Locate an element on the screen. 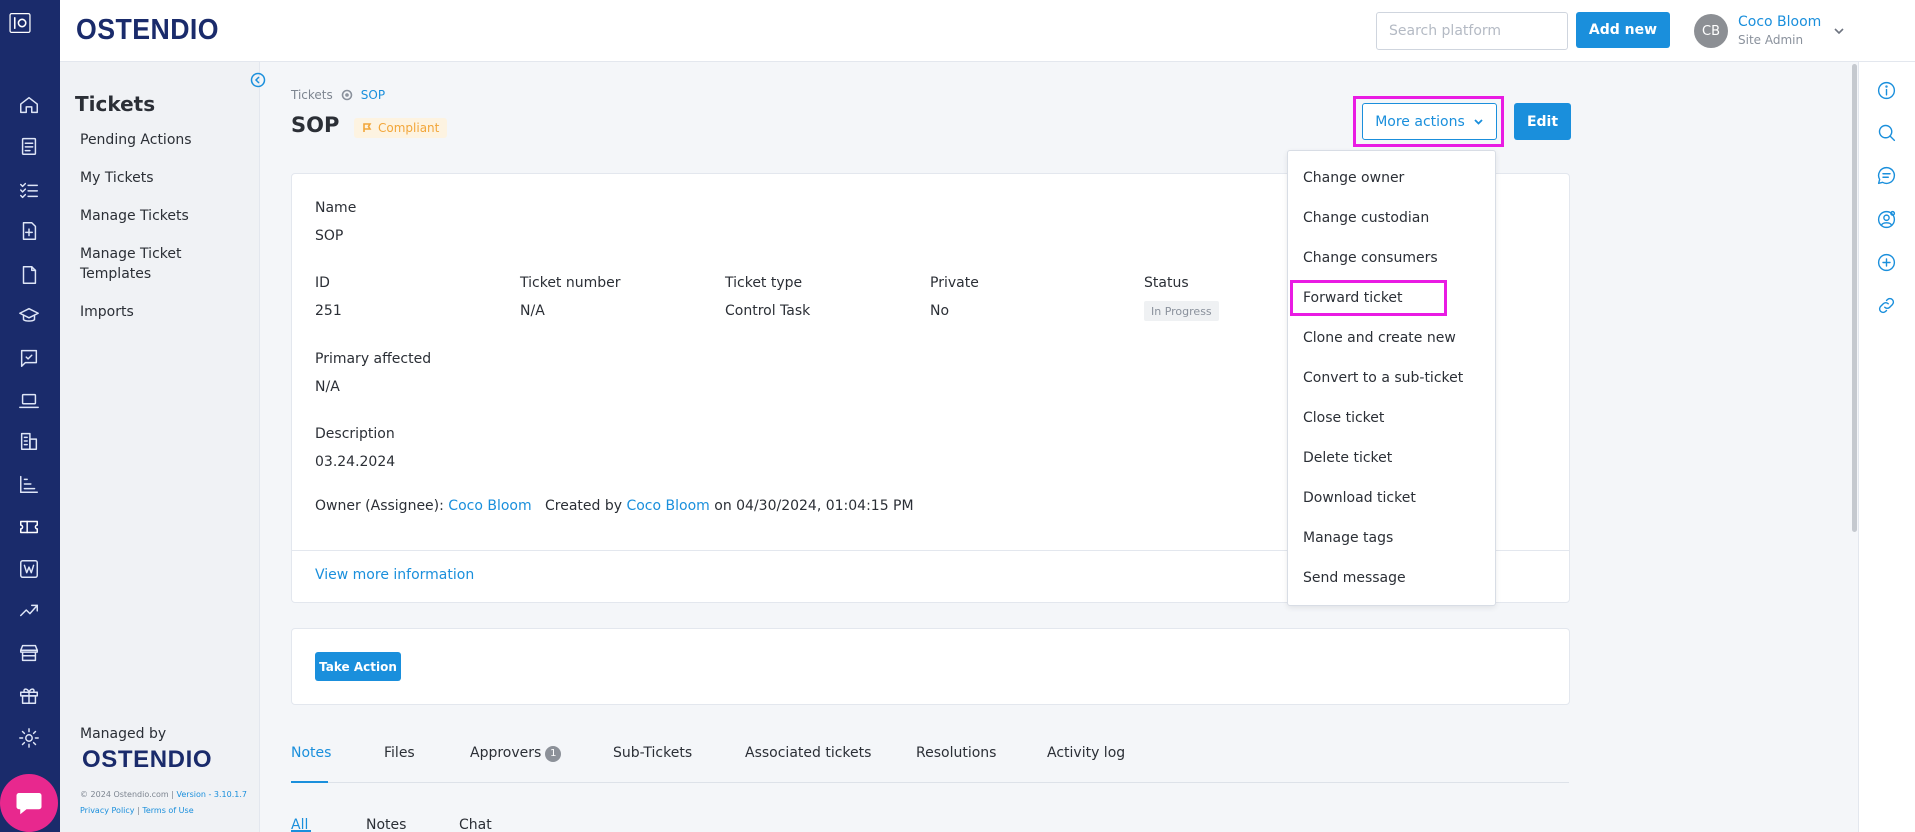 This screenshot has width=1915, height=832. description-value: 03.24.2024 is located at coordinates (355, 462).